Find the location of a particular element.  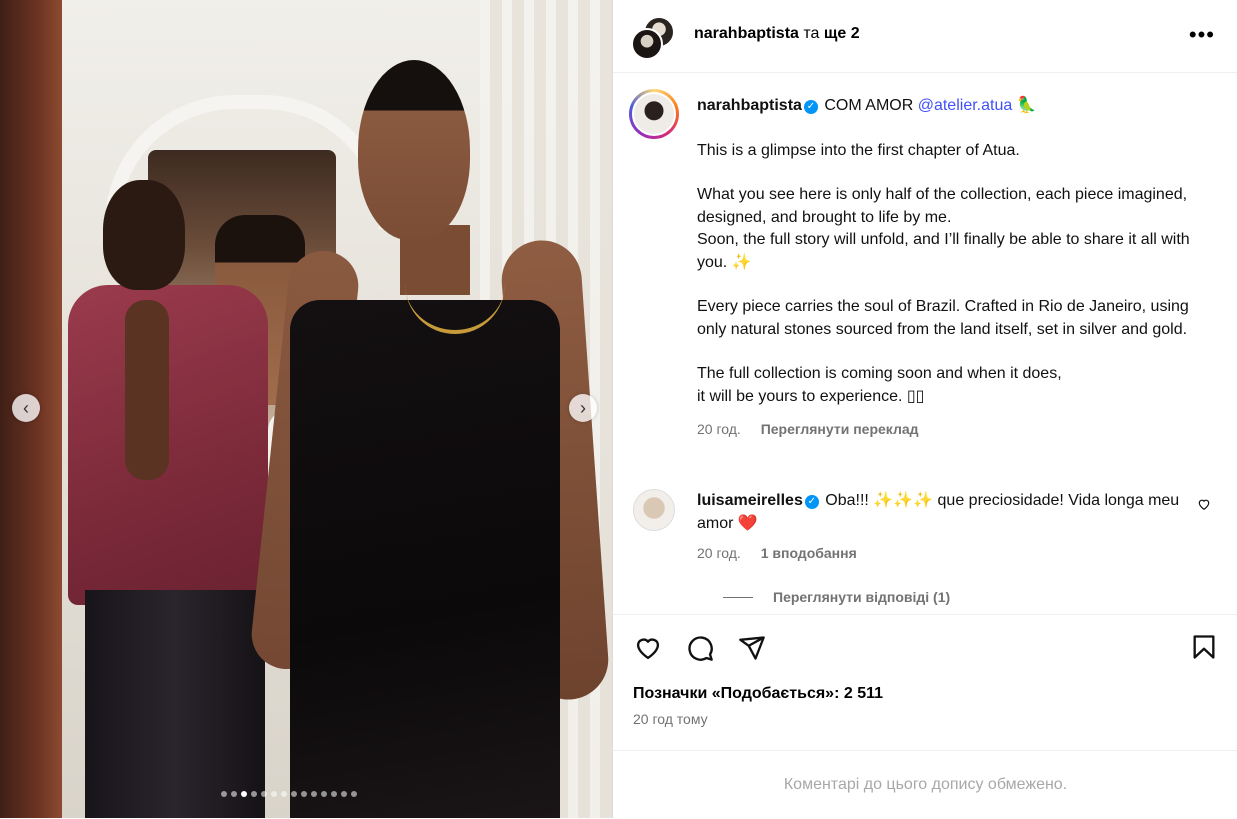

parrot-emoji: 🦜 is located at coordinates (1026, 105).